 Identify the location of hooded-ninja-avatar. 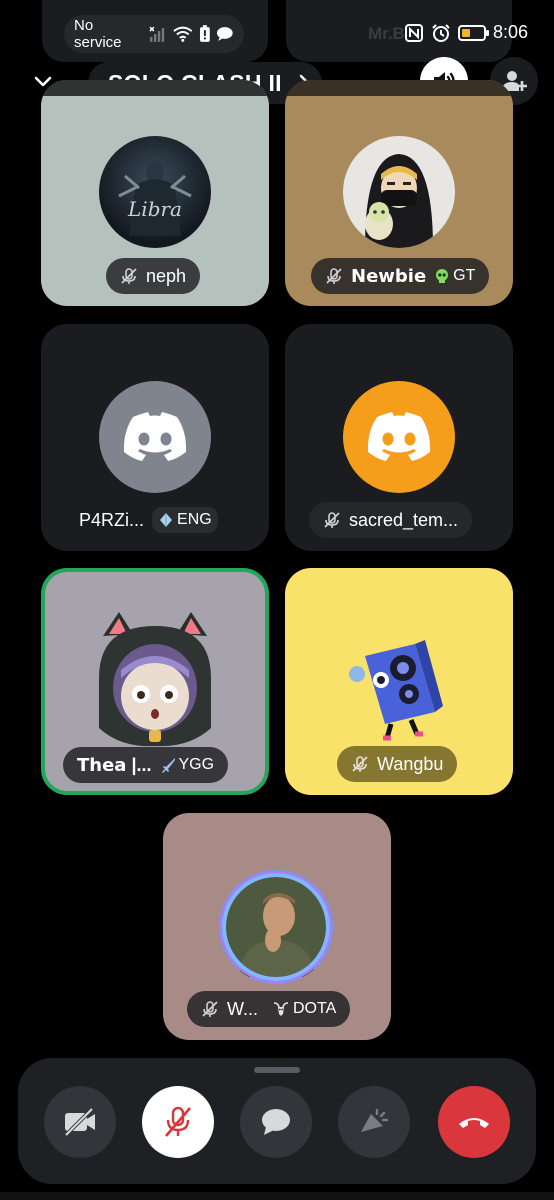
(399, 192).